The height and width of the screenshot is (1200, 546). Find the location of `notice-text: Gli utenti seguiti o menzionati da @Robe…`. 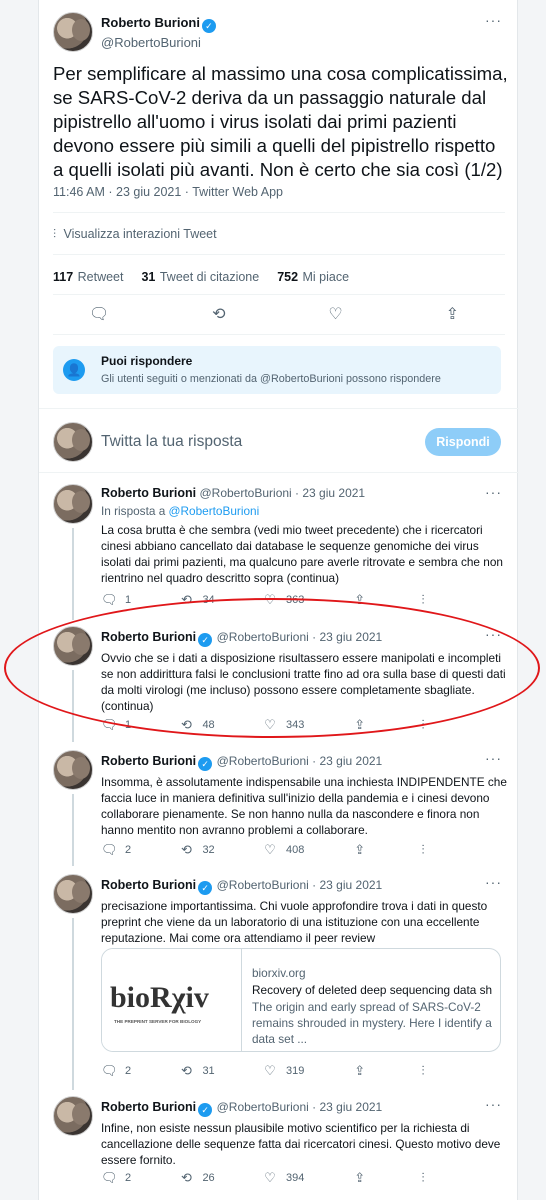

notice-text: Gli utenti seguiti o menzionati da @Robe… is located at coordinates (271, 379).